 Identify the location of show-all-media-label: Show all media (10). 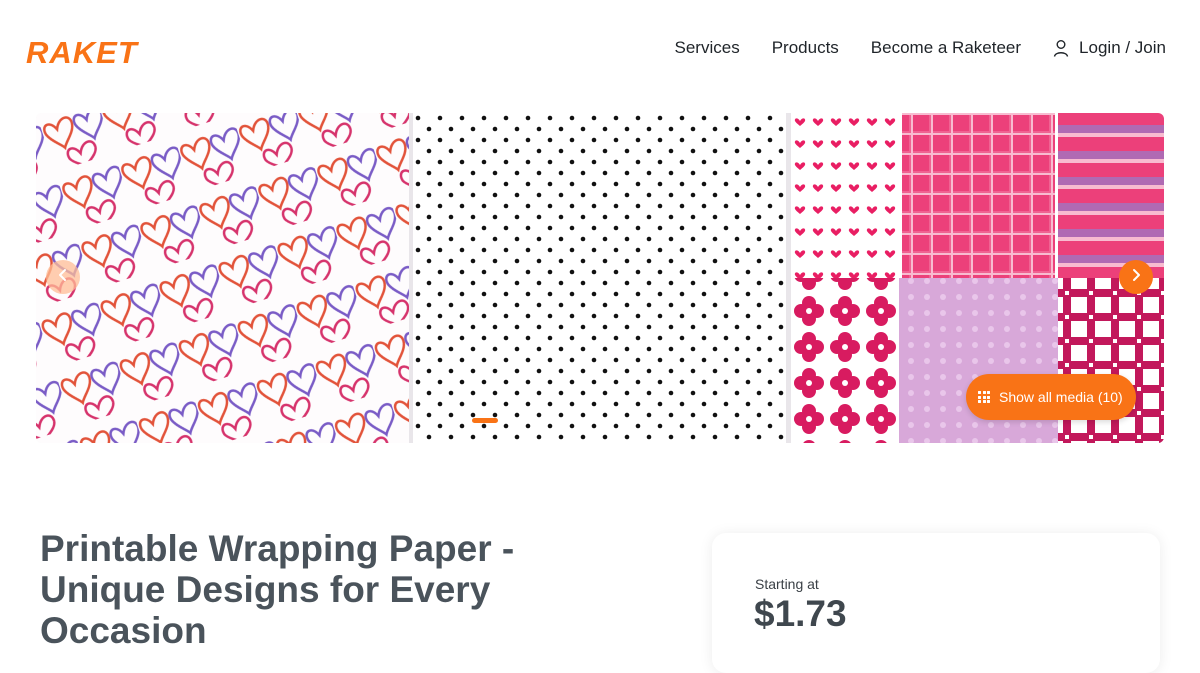
(1061, 397).